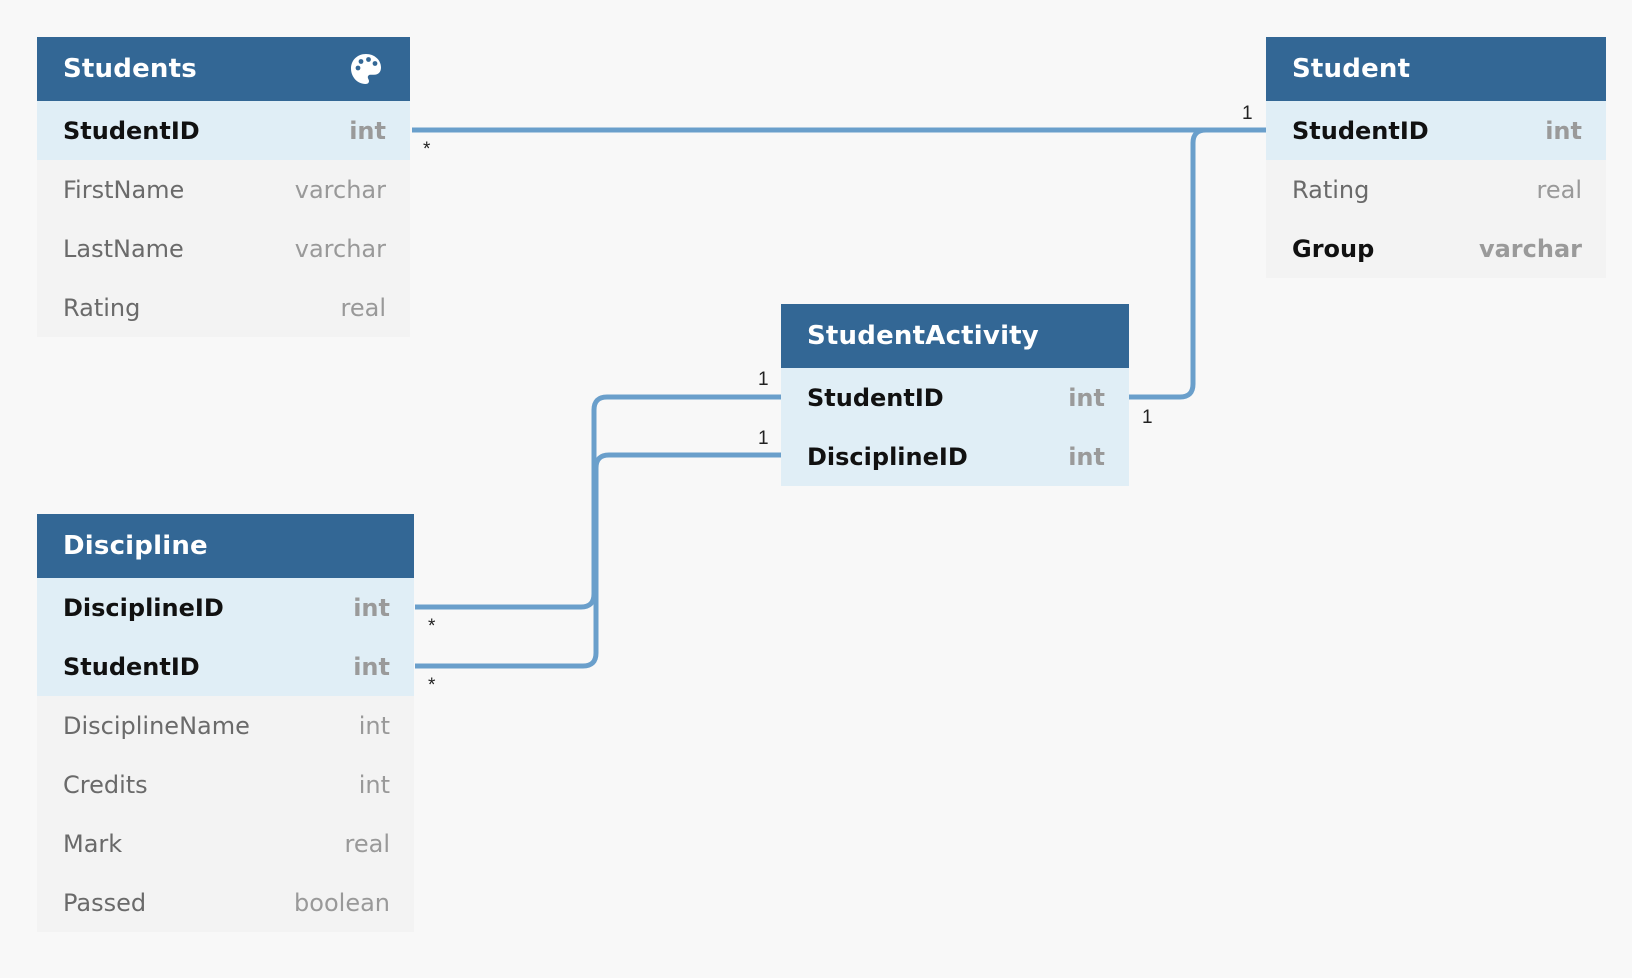 The height and width of the screenshot is (978, 1632). I want to click on relation-studentactivity-student, so click(1197, 263).